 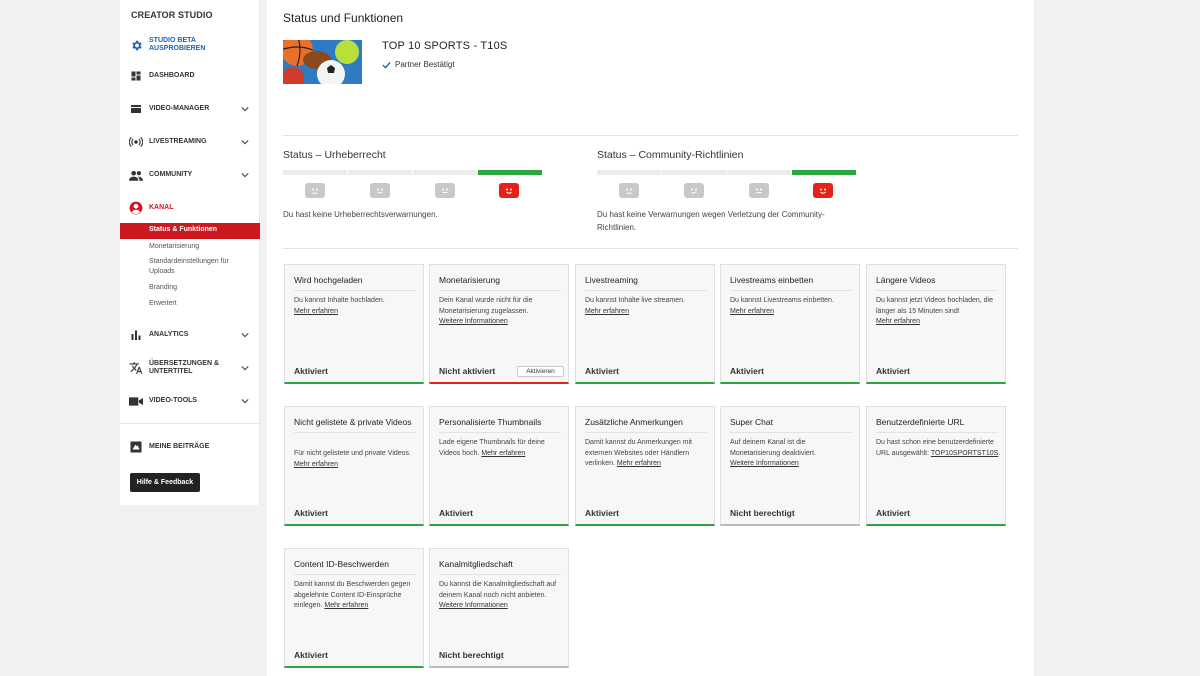 I want to click on sidebar-item-my-contributions: MEINE BEITRÄGE, so click(x=190, y=447).